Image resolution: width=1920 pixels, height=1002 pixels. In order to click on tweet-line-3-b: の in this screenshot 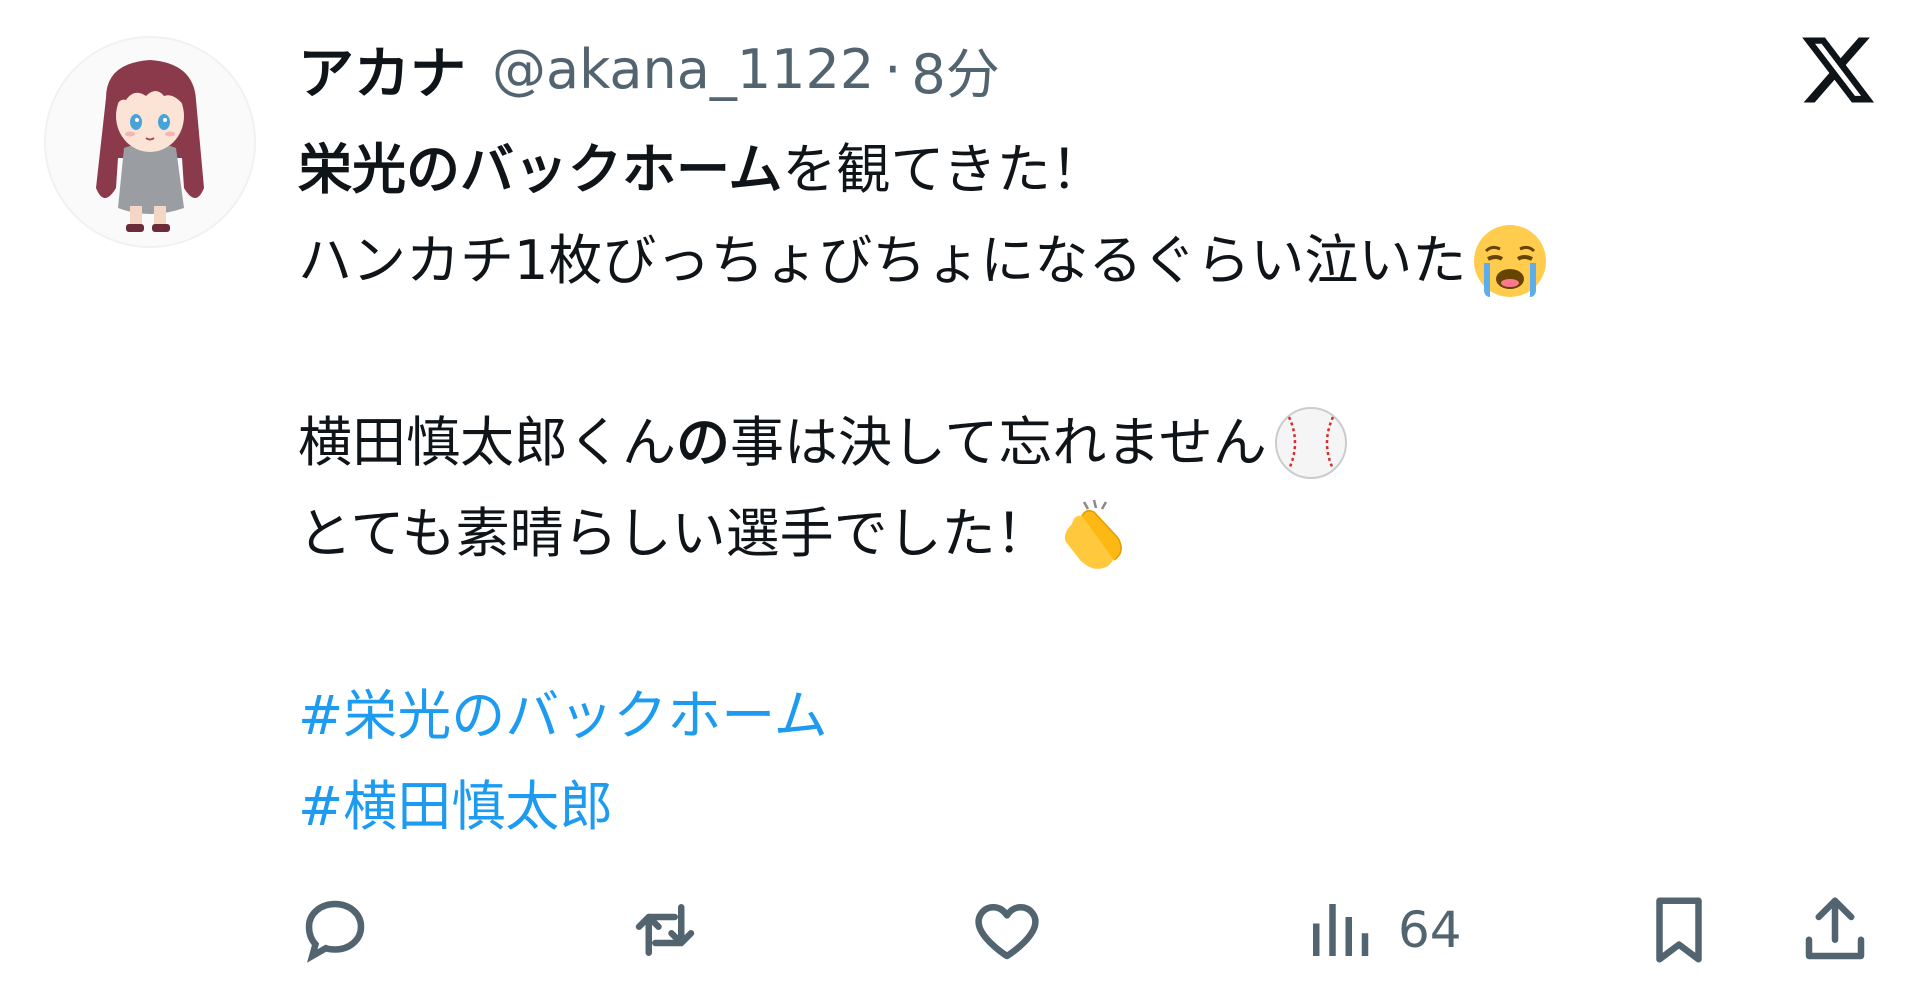, I will do `click(703, 442)`.